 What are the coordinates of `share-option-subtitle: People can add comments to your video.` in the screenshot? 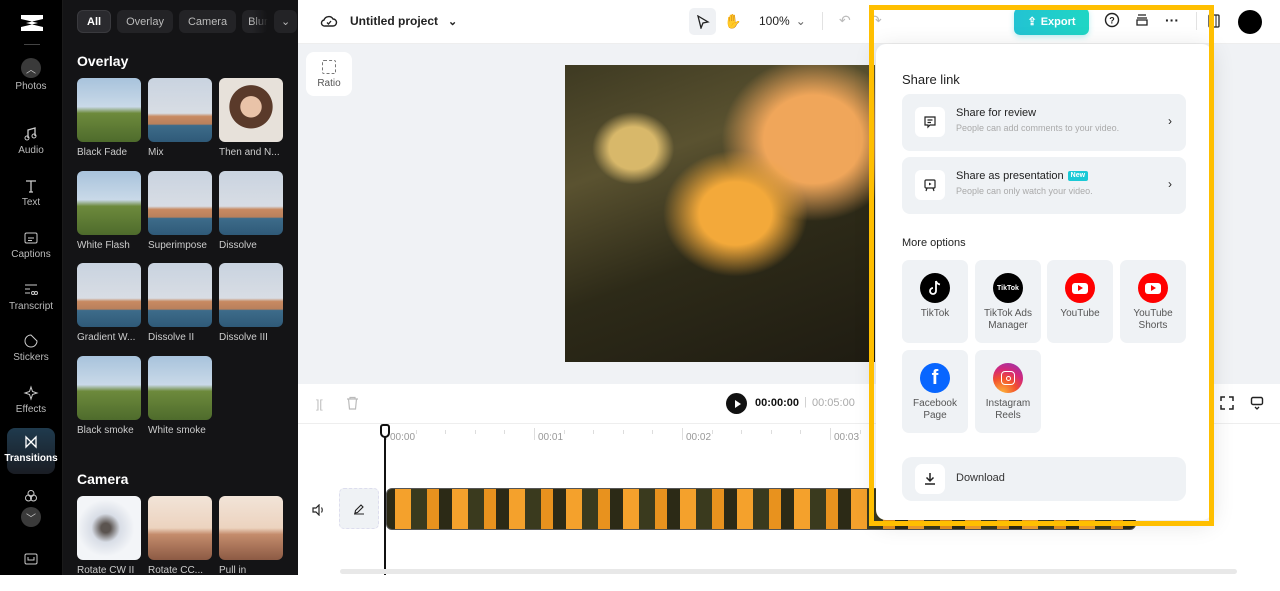 It's located at (1038, 128).